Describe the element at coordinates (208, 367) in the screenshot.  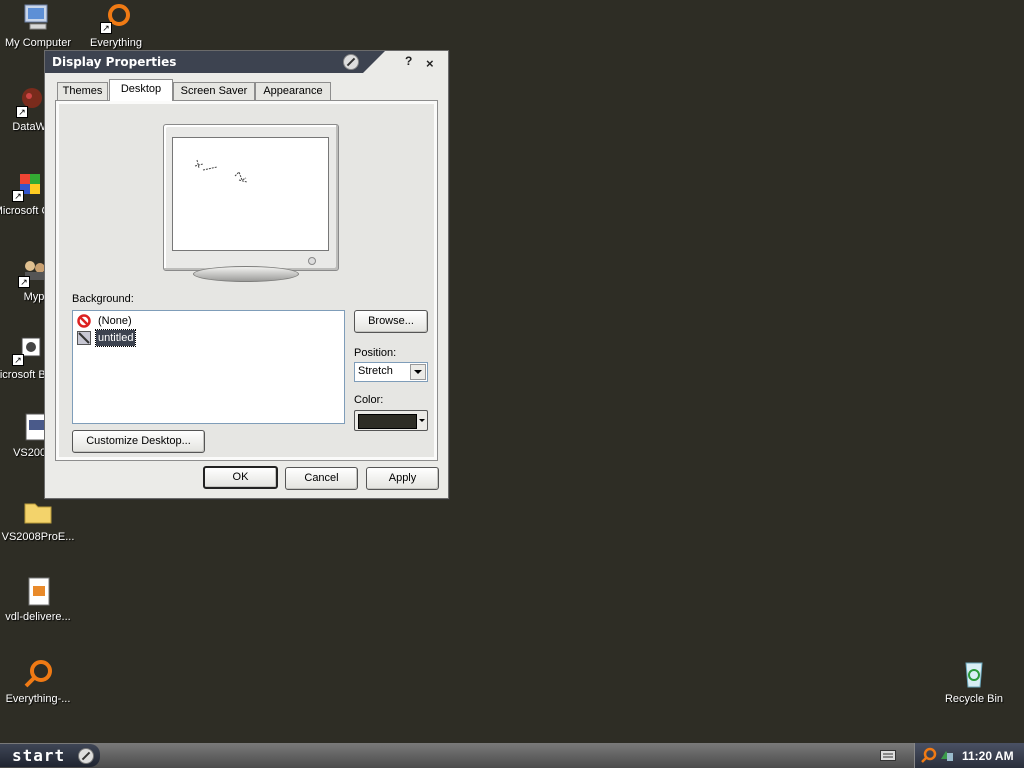
I see `background-list: (None) untitled` at that location.